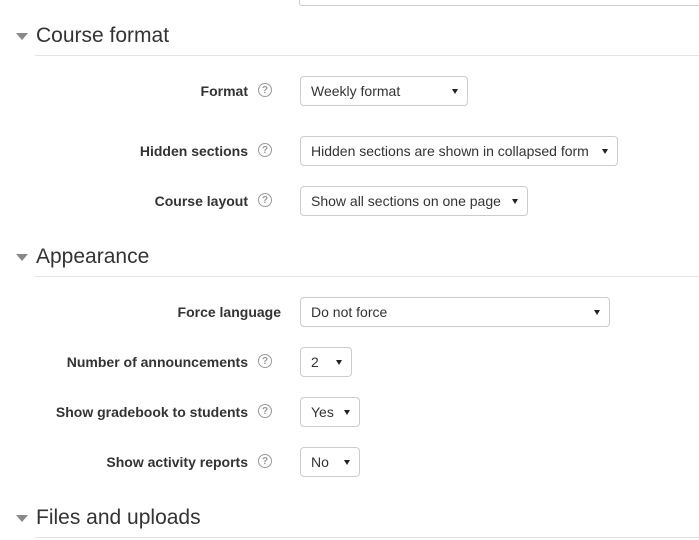 The width and height of the screenshot is (699, 540). I want to click on select-value: Weekly format, so click(356, 91).